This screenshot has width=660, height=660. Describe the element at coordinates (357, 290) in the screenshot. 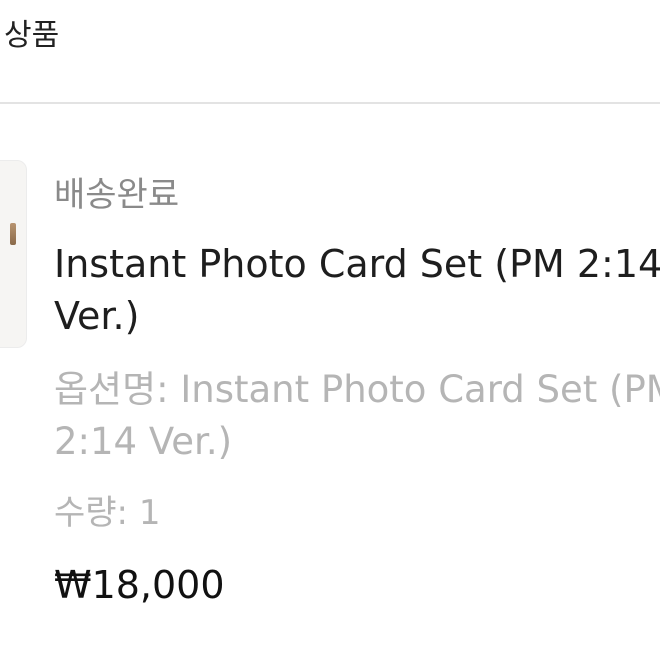

I see `product-name: Instant Photo Card Set (PM 2:14 Ver.)` at that location.